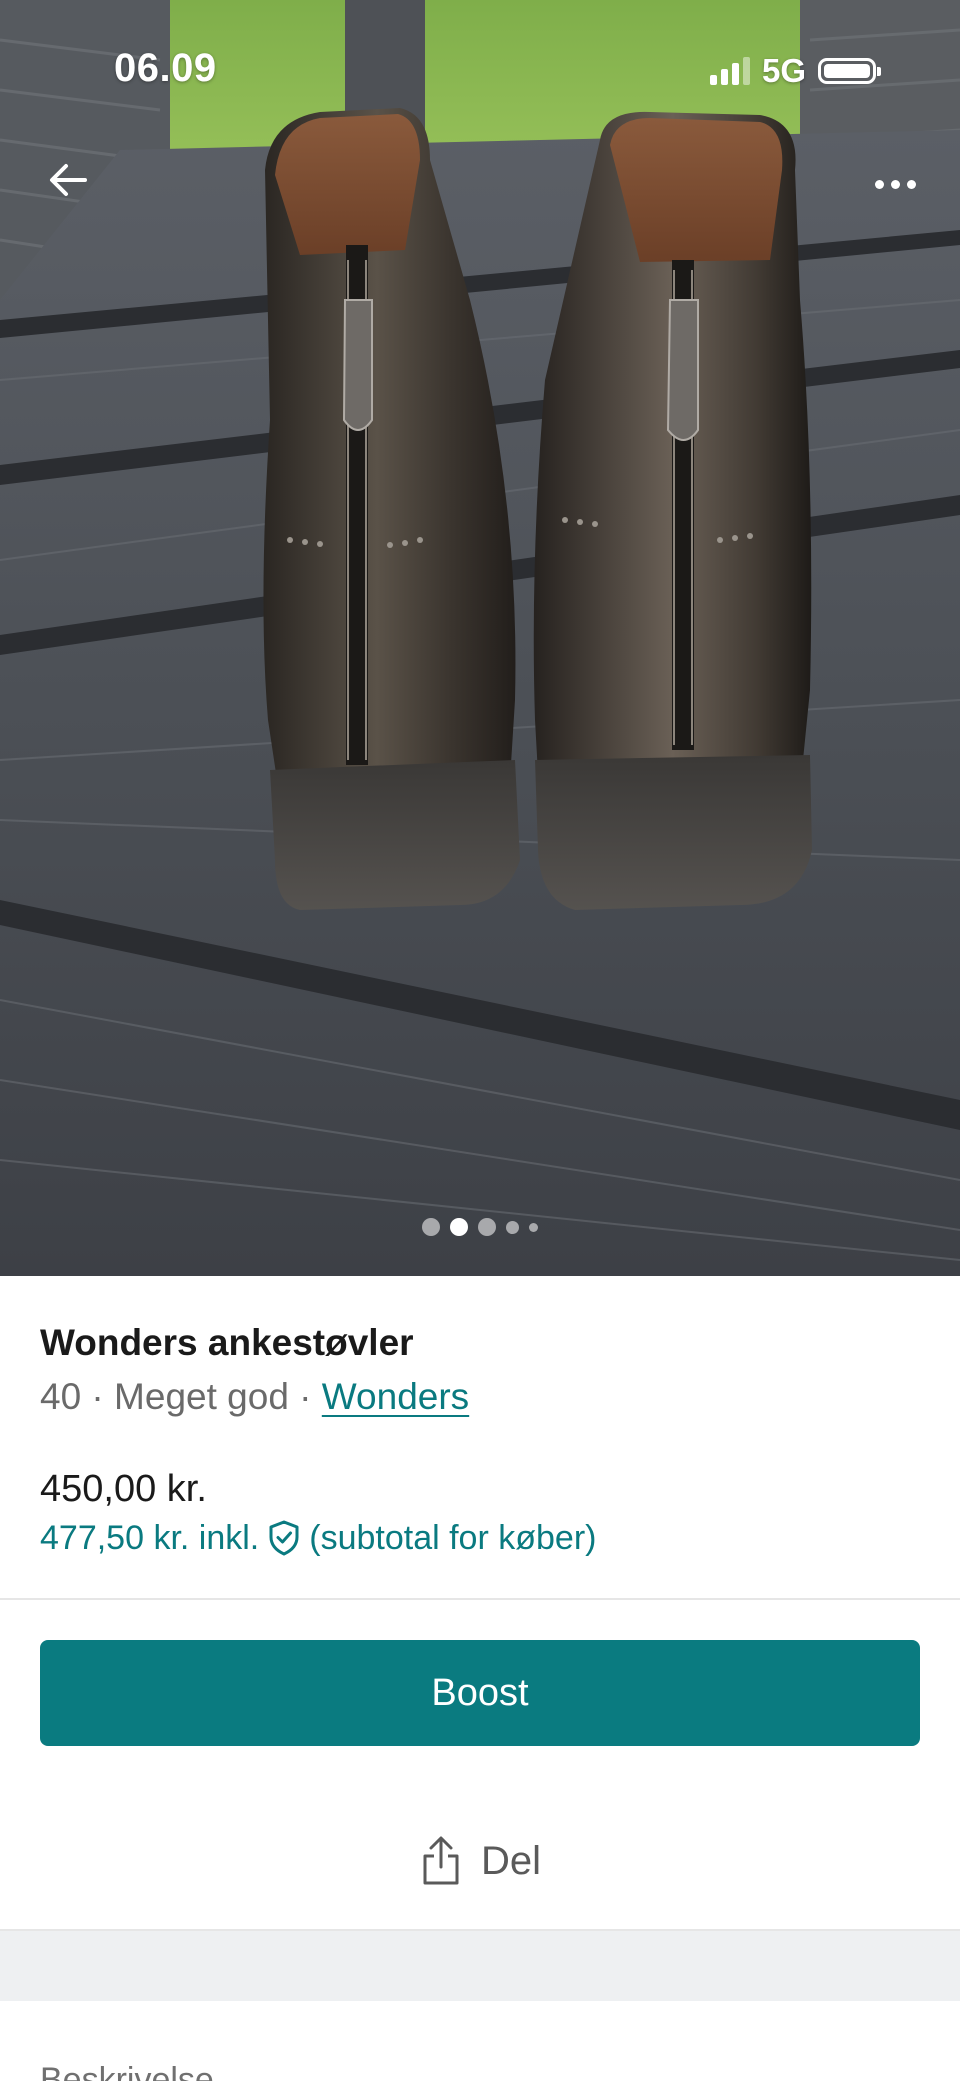  Describe the element at coordinates (459, 1227) in the screenshot. I see `pager-dot-active` at that location.